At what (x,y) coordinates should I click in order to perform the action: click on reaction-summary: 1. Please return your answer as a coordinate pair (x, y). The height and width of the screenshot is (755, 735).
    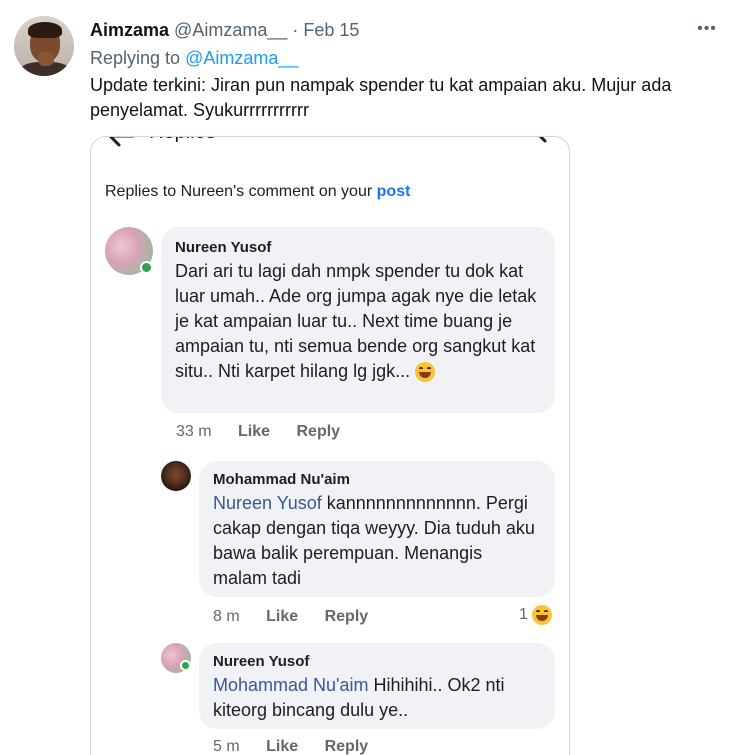
    Looking at the image, I should click on (536, 615).